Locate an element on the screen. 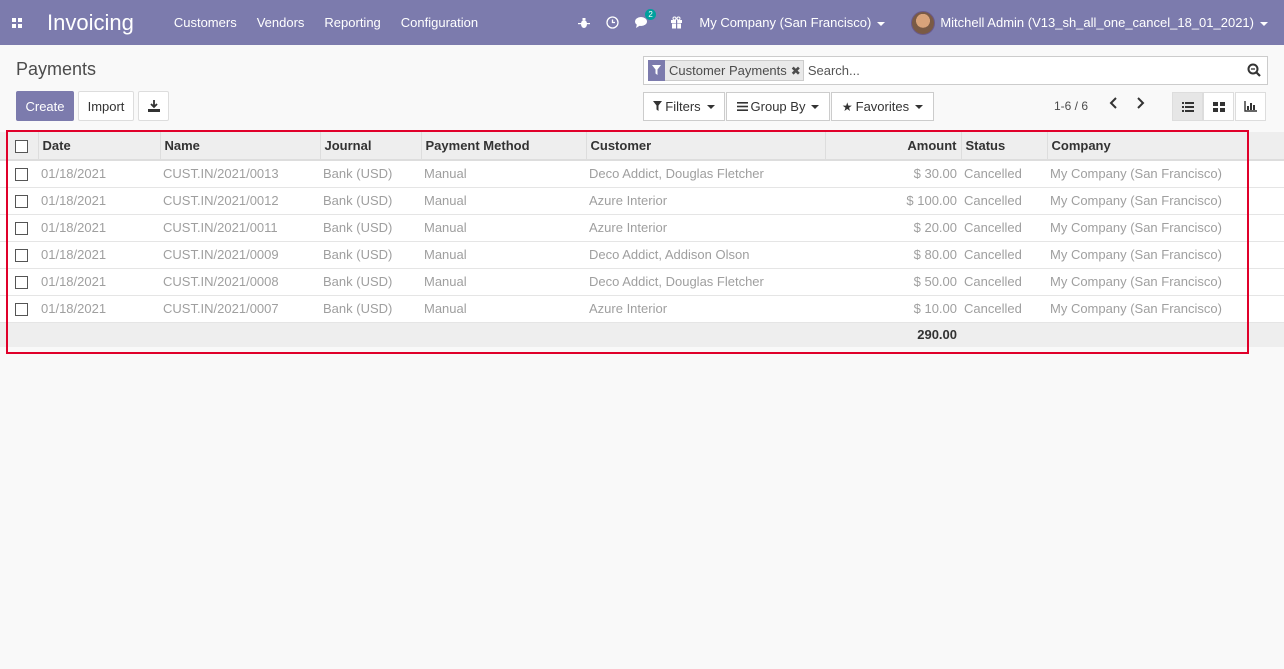  select-all-checkbox is located at coordinates (21, 147).